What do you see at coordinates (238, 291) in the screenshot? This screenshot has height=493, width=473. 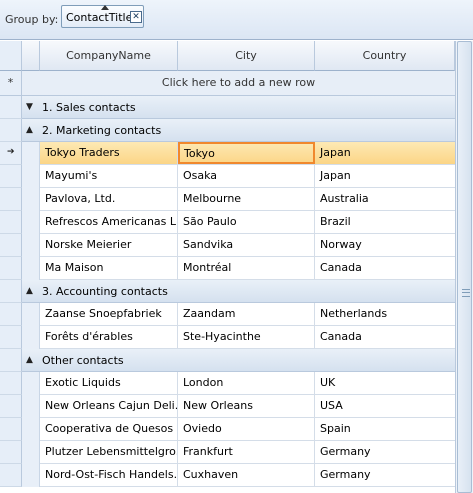 I see `group-row: ▲ 3. Accounting contacts` at bounding box center [238, 291].